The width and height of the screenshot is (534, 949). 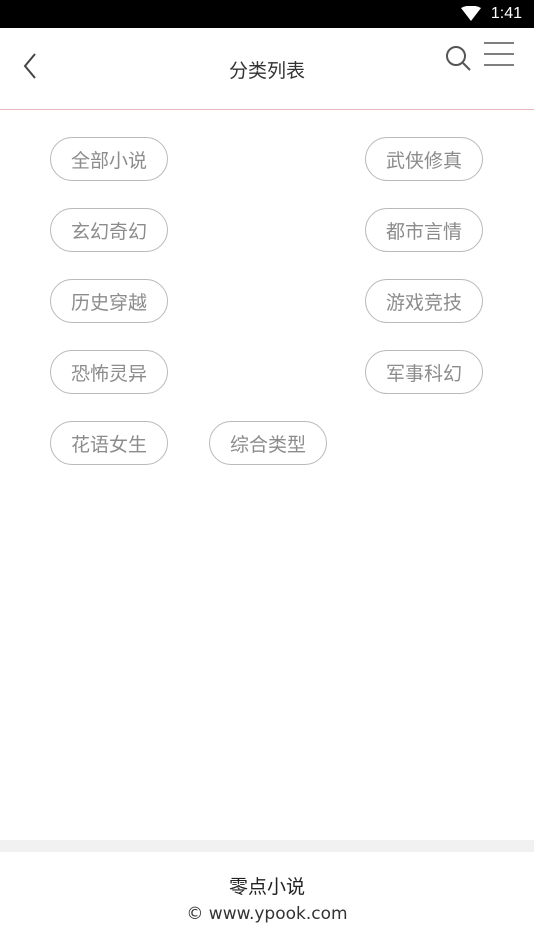 I want to click on category-tag: 全部小说, so click(x=109, y=159).